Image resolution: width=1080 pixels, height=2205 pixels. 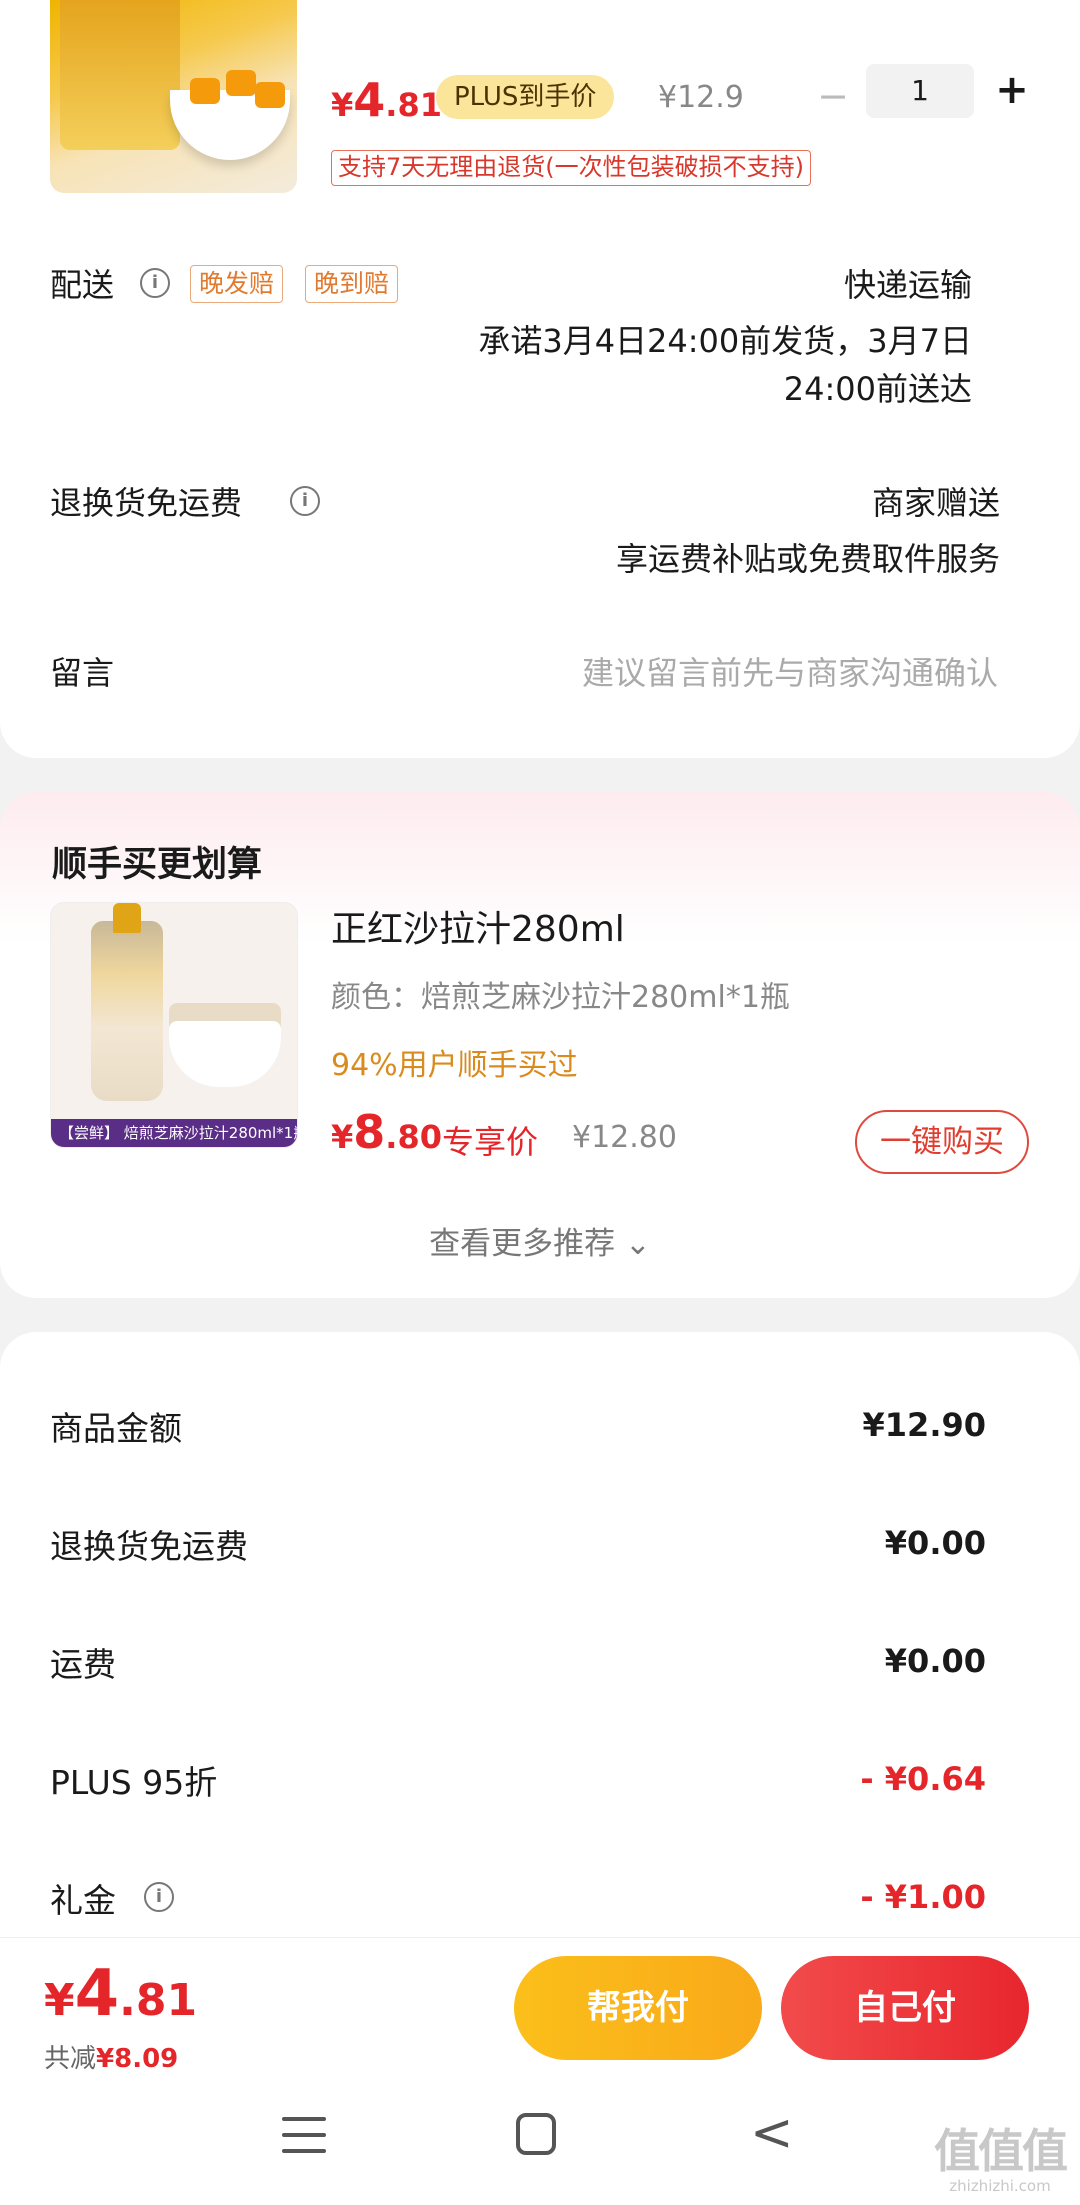 I want to click on help-me-pay-button: 帮我付, so click(x=638, y=2008).